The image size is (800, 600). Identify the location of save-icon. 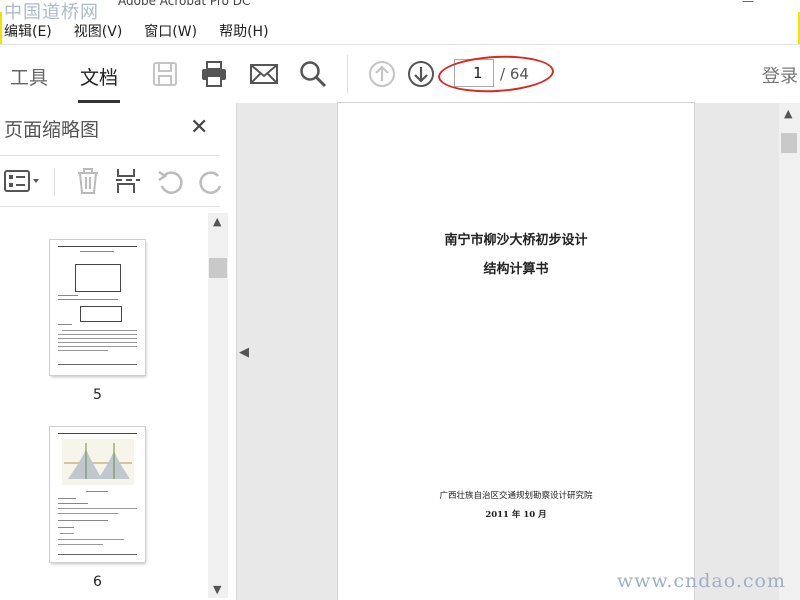
(165, 74).